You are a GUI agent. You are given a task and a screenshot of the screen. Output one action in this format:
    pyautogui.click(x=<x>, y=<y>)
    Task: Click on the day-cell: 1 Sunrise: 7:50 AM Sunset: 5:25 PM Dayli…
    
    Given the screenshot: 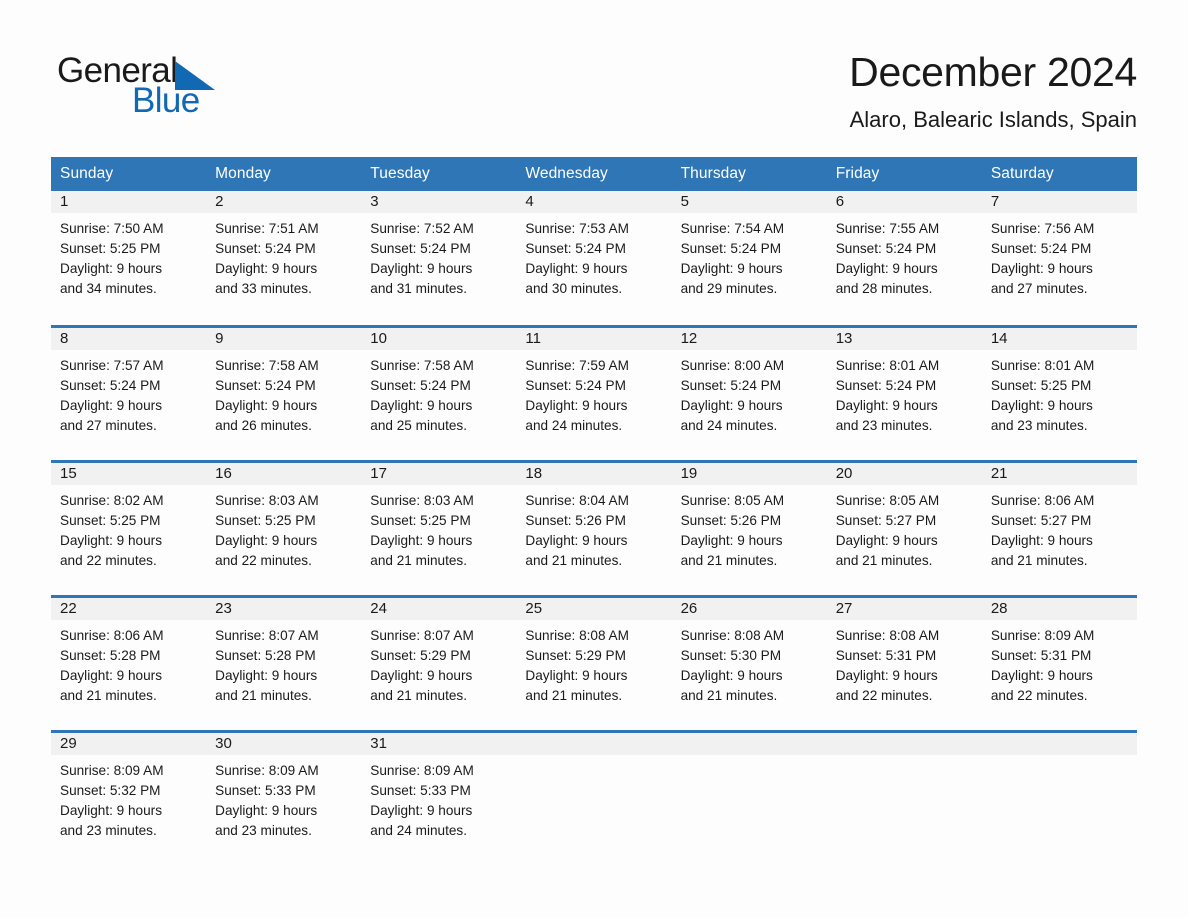 What is the action you would take?
    pyautogui.click(x=129, y=258)
    